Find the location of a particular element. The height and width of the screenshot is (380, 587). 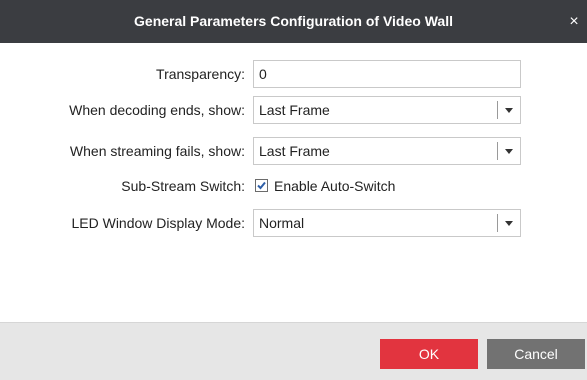

close-icon: × is located at coordinates (574, 21).